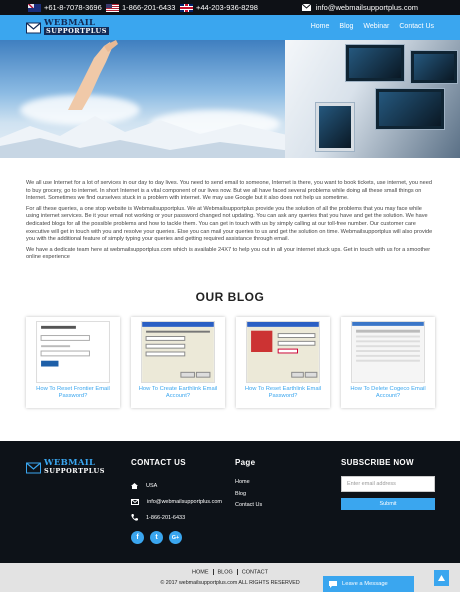 The height and width of the screenshot is (592, 460). I want to click on usa-flag-icon, so click(112, 7).